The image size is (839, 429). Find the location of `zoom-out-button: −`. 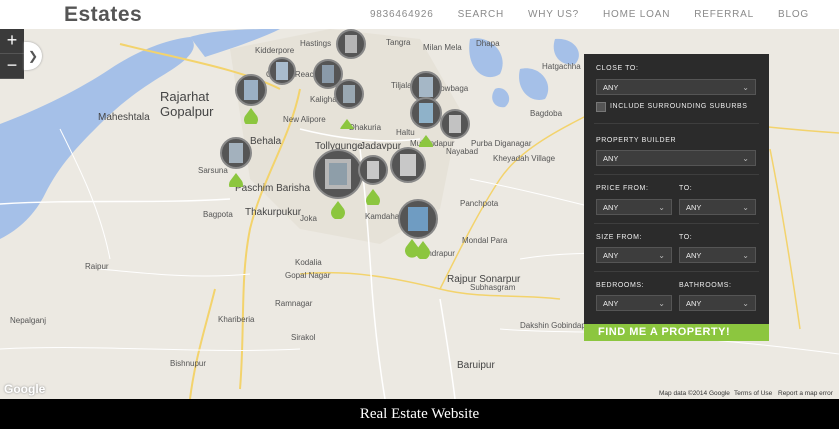

zoom-out-button: − is located at coordinates (12, 66).